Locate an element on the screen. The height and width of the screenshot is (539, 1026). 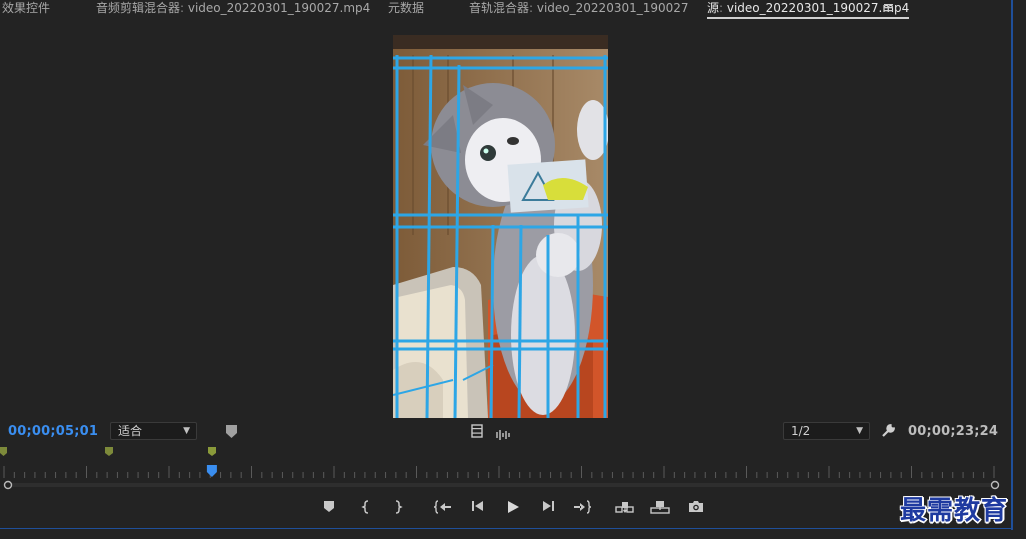
camera-icon is located at coordinates (696, 506).